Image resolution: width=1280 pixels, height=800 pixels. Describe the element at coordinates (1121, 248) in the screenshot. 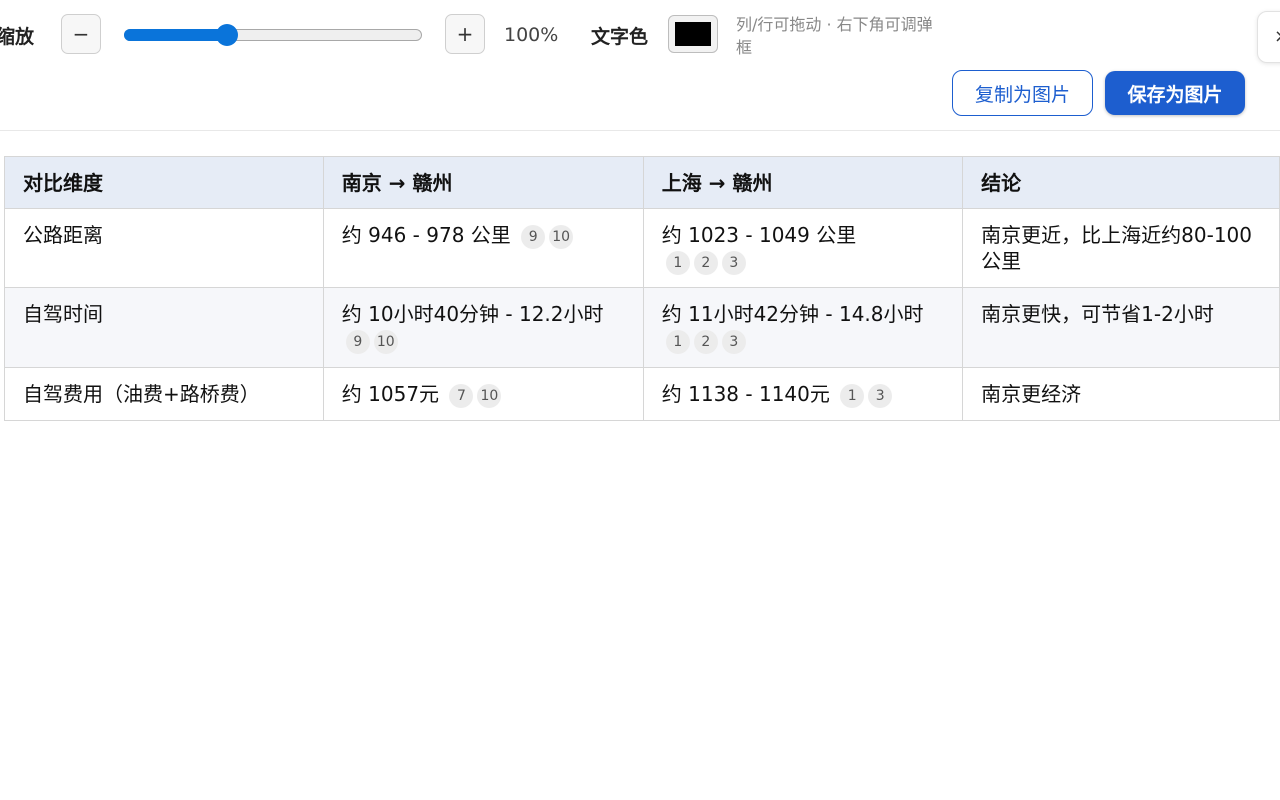

I see `cell-conclusion: 南京更近，比上海近约80-100公里` at that location.